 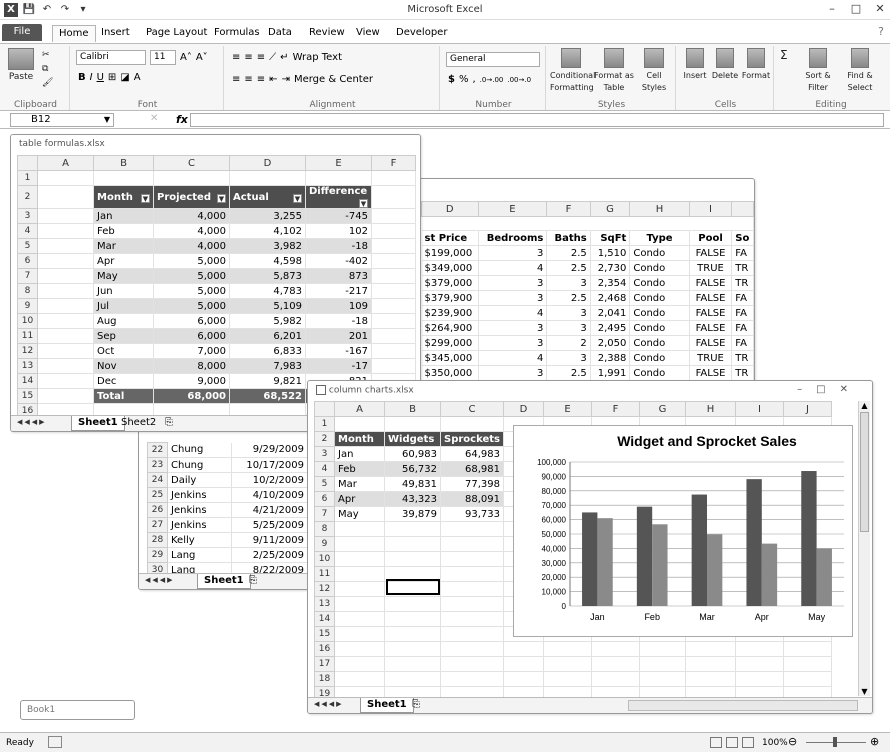 What do you see at coordinates (199, 555) in the screenshot?
I see `data-cell: Lang` at bounding box center [199, 555].